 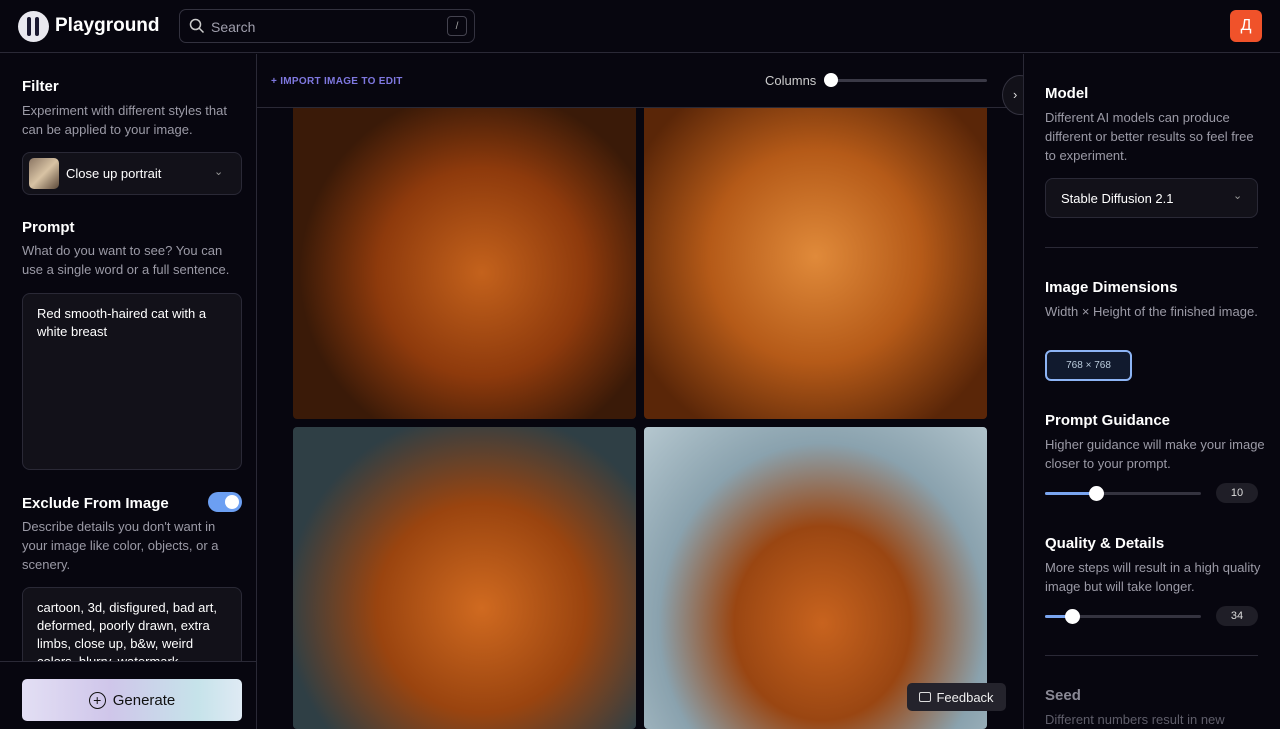 I want to click on exclude-title: Exclude From Image, so click(x=95, y=503).